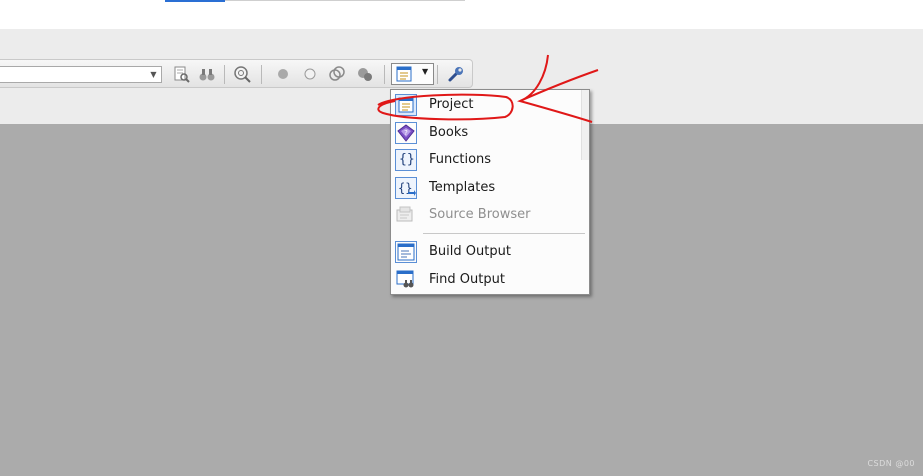 The height and width of the screenshot is (476, 923). Describe the element at coordinates (345, 0) in the screenshot. I see `tab-divider` at that location.